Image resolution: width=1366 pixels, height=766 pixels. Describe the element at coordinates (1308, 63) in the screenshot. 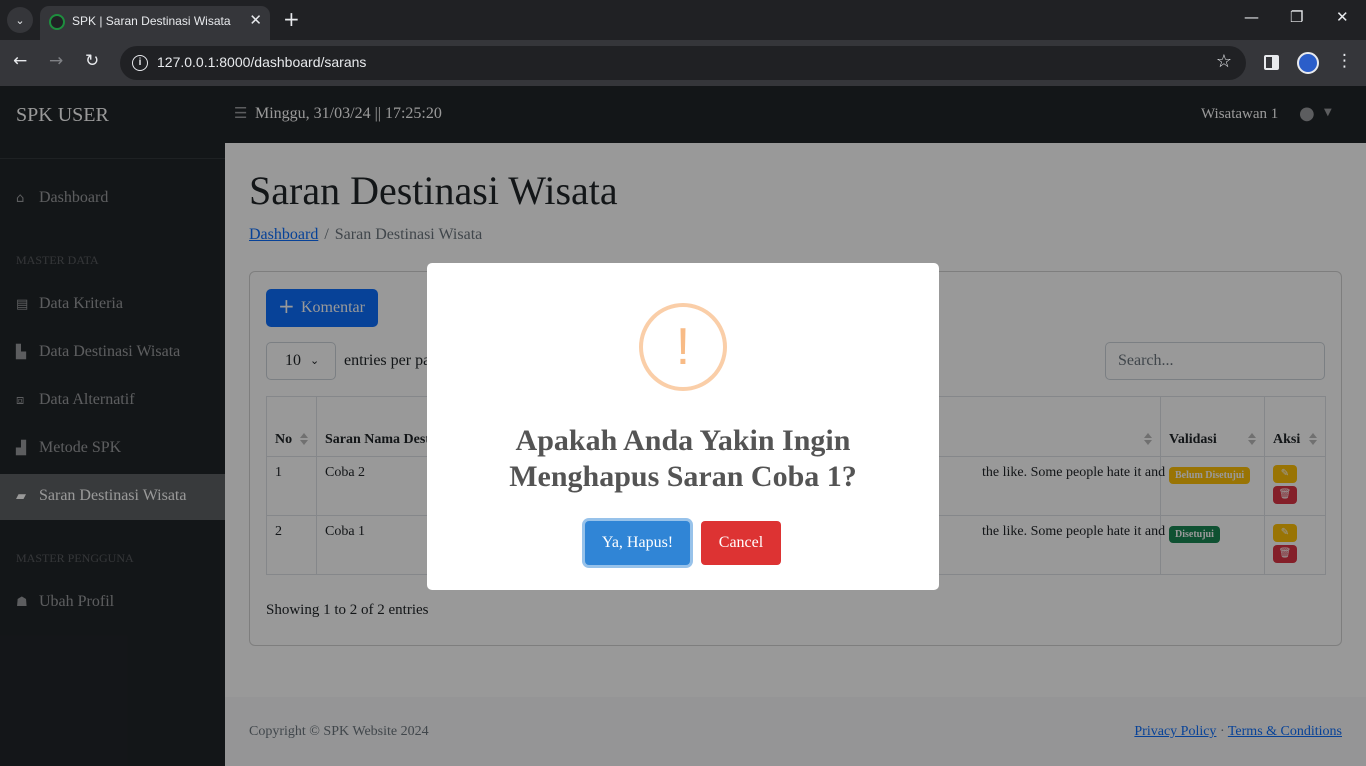

I see `profile-avatar` at that location.